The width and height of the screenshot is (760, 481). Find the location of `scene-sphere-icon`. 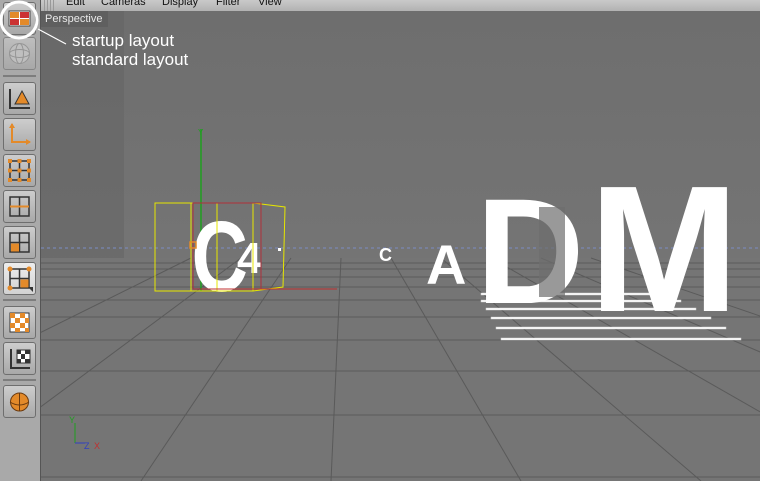

scene-sphere-icon is located at coordinates (19, 53).